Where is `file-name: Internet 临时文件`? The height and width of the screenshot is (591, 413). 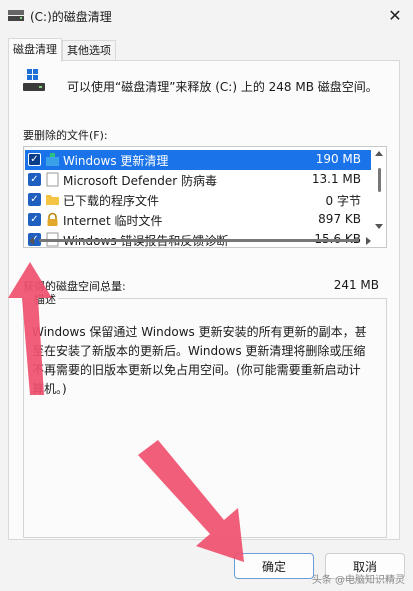
file-name: Internet 临时文件 is located at coordinates (113, 221).